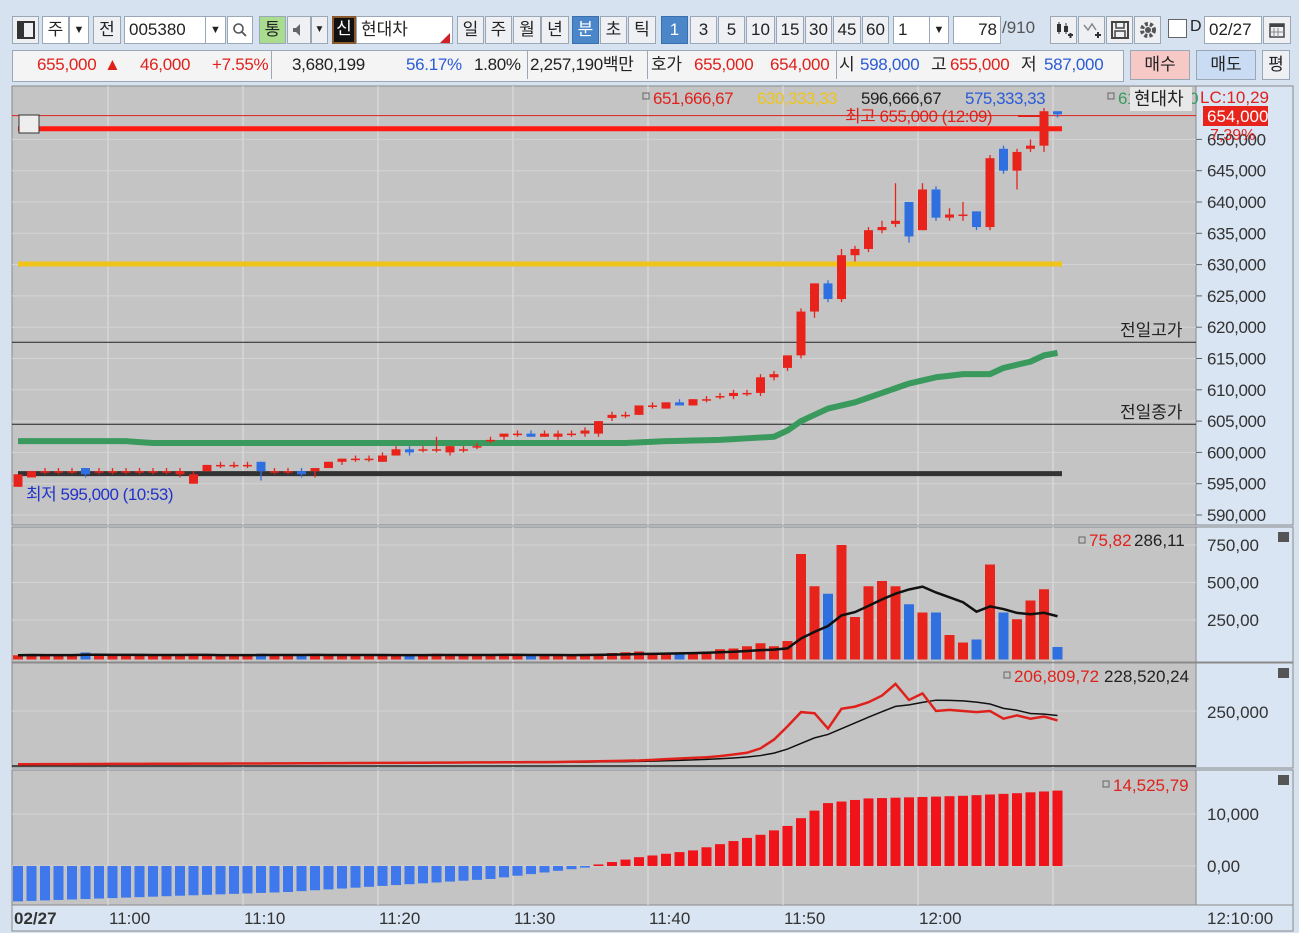 The image size is (1299, 933). What do you see at coordinates (1236, 327) in the screenshot?
I see `price-tick-label: 620,000` at bounding box center [1236, 327].